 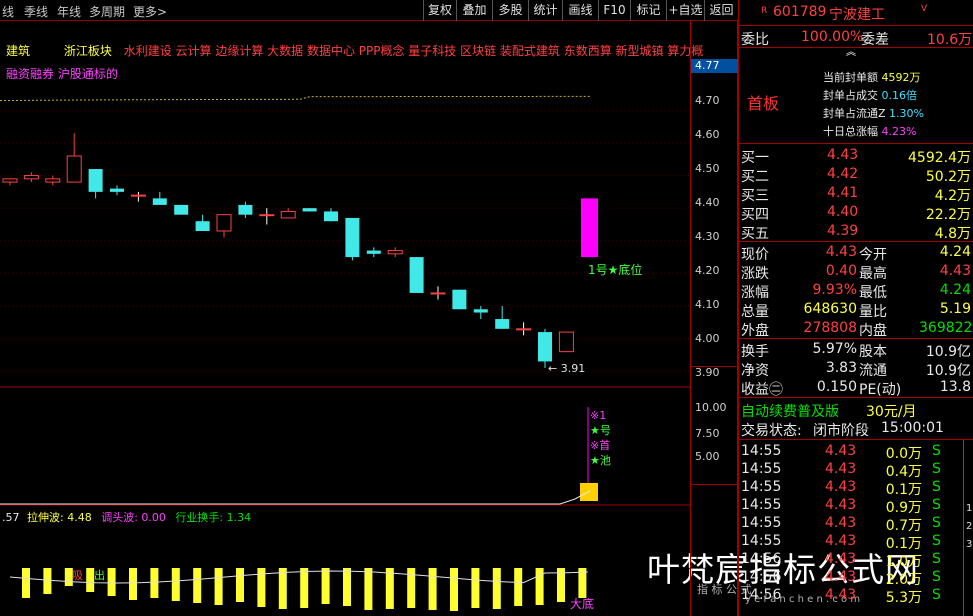 What do you see at coordinates (856, 253) in the screenshot?
I see `quote-row: 现价 4.43 今开 4.24` at bounding box center [856, 253].